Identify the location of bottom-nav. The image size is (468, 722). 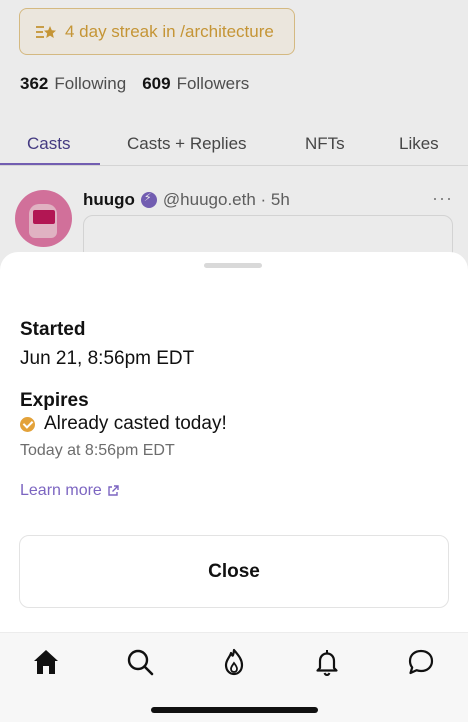
(234, 677).